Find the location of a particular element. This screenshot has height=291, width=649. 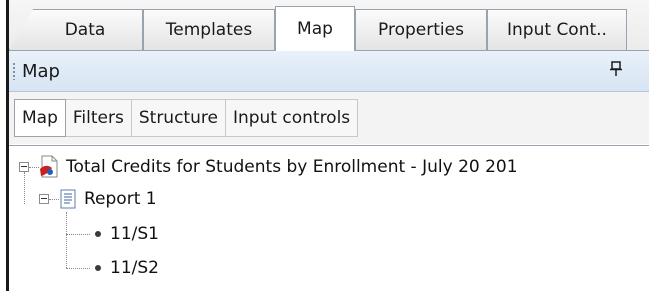

tree-node-report: Report 1 is located at coordinates (108, 199).